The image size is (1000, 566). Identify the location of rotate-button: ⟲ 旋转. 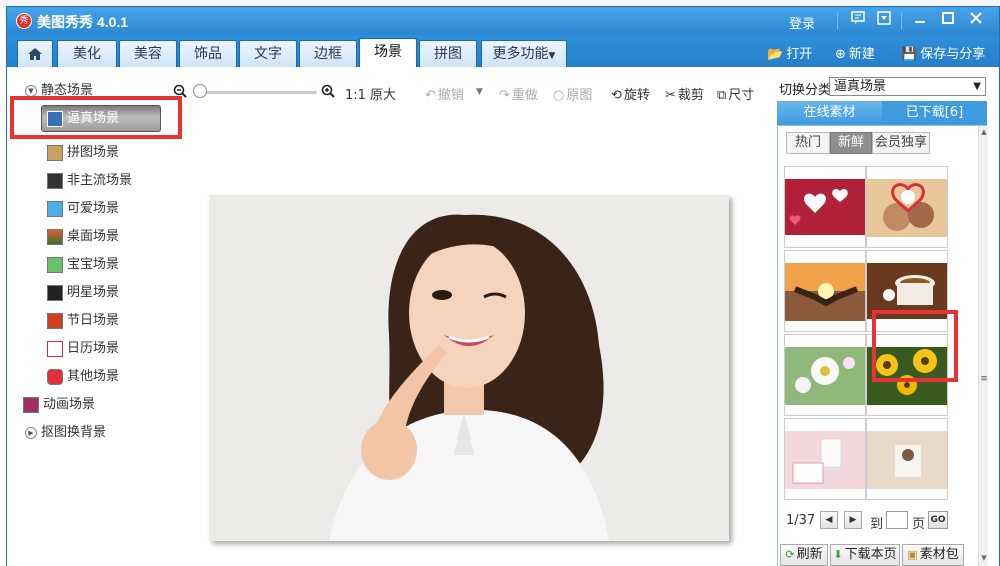
(630, 93).